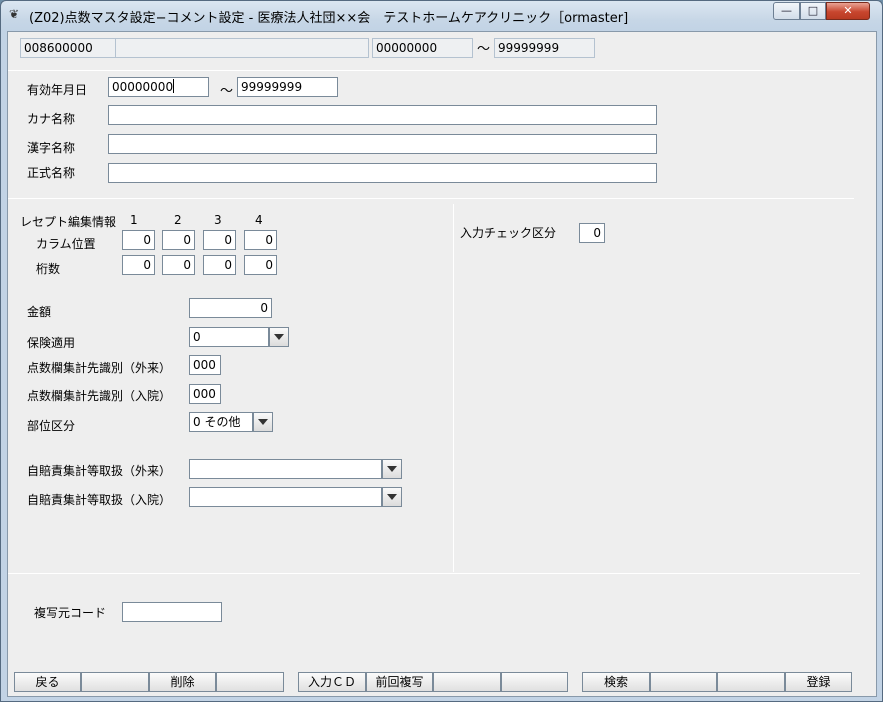 This screenshot has height=702, width=883. Describe the element at coordinates (99, 368) in the screenshot. I see `outpatient-aggregate-label: 点数欄集計先識別（外来）` at that location.